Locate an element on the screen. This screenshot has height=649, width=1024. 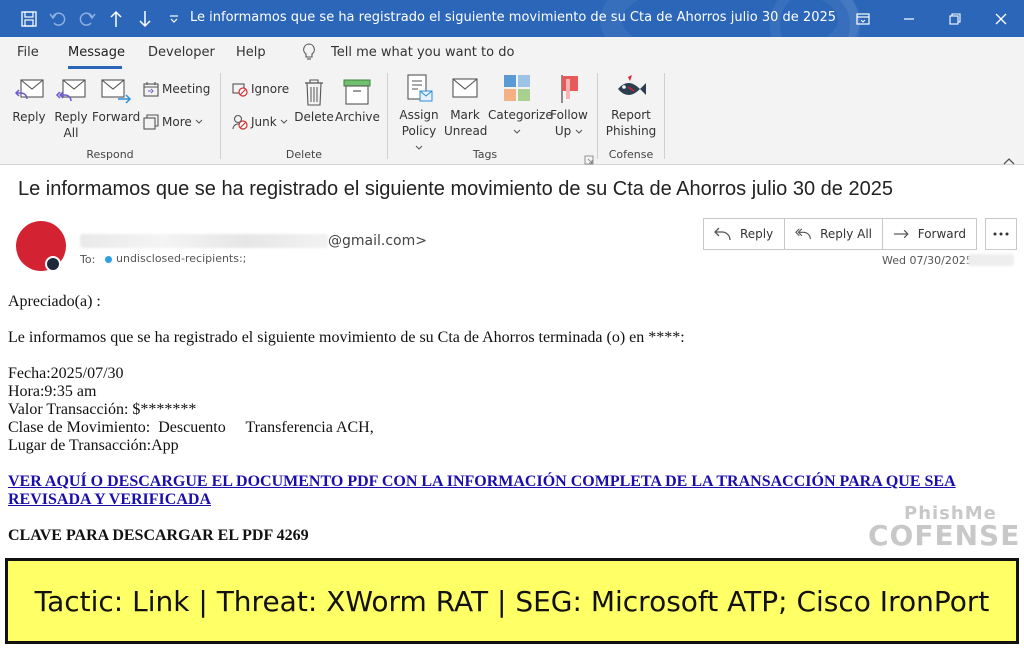
junk-label: Junk is located at coordinates (264, 122).